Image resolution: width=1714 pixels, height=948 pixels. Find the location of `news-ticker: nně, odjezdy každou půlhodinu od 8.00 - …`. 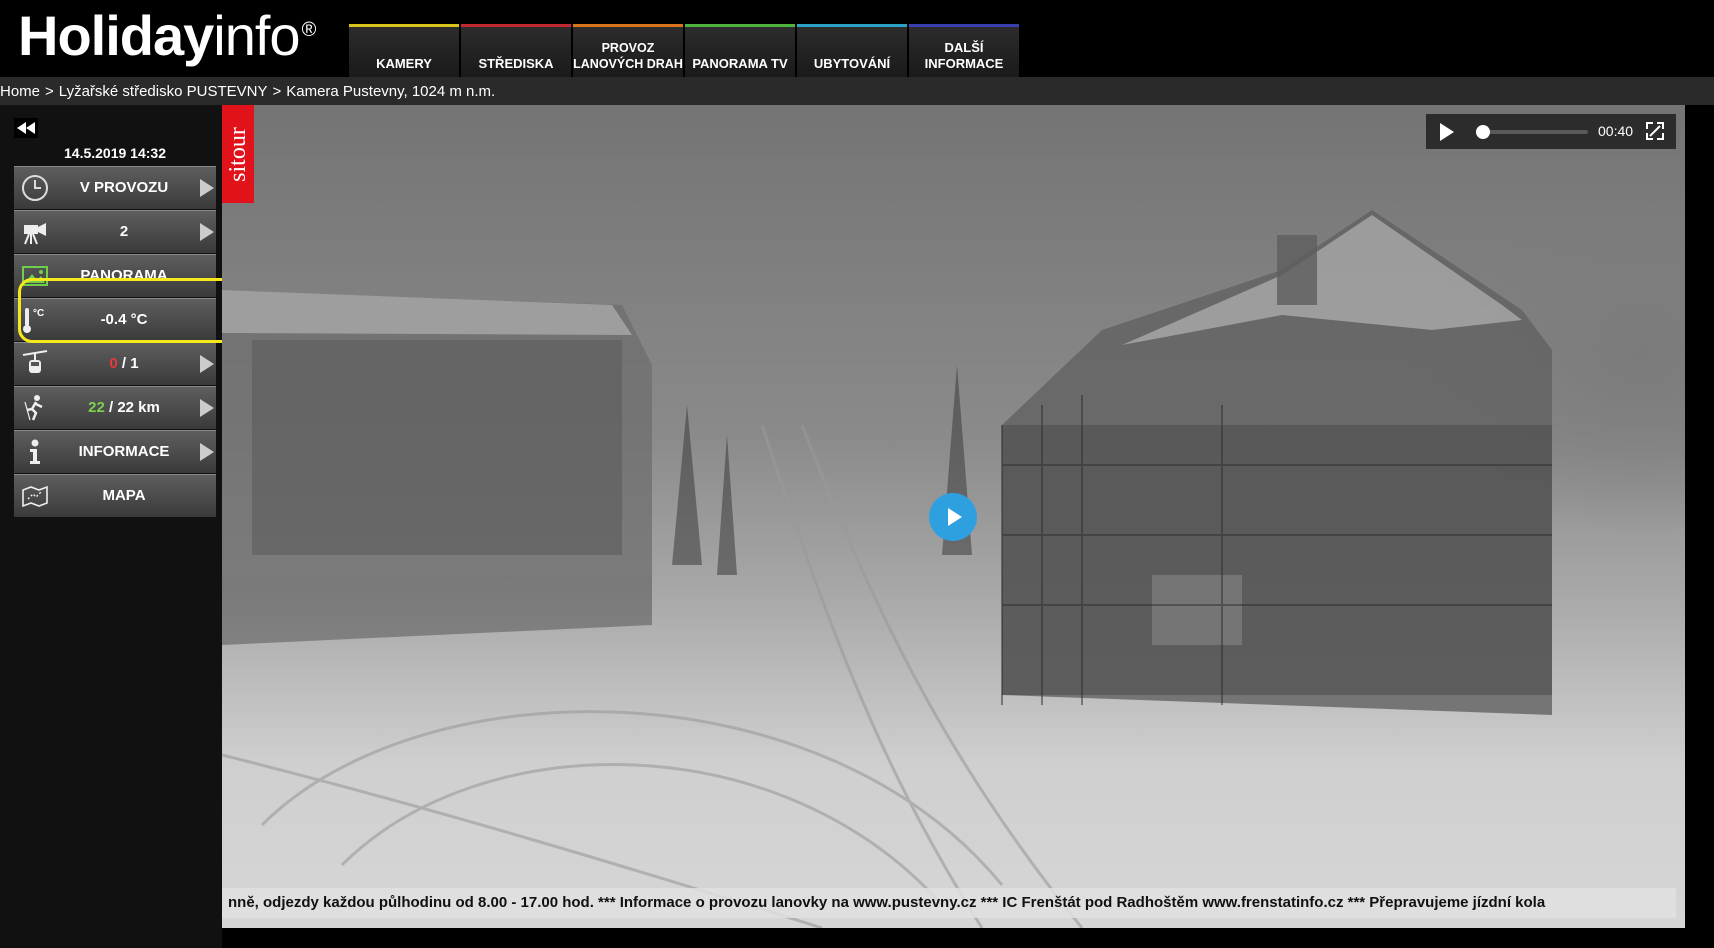

news-ticker: nně, odjezdy každou půlhodinu od 8.00 - … is located at coordinates (949, 903).